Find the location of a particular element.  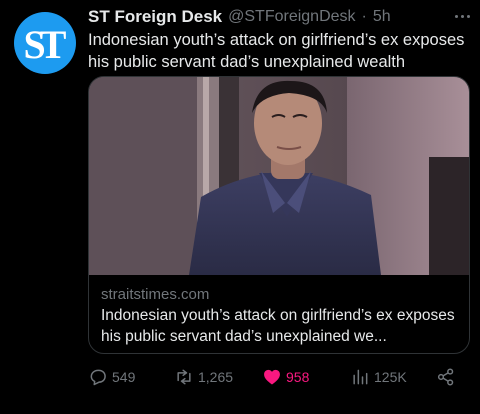

avatar-logo-text: ST is located at coordinates (45, 44).